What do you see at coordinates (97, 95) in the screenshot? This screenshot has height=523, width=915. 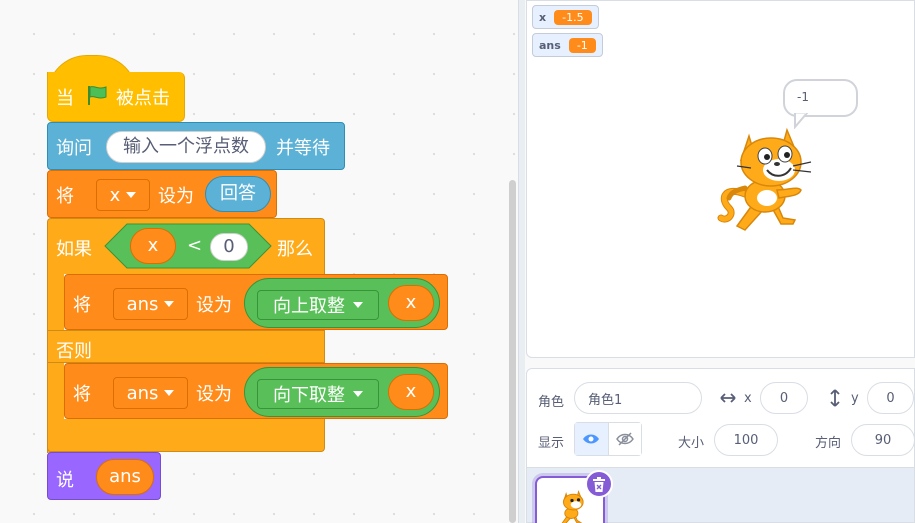 I see `green-flag-icon` at bounding box center [97, 95].